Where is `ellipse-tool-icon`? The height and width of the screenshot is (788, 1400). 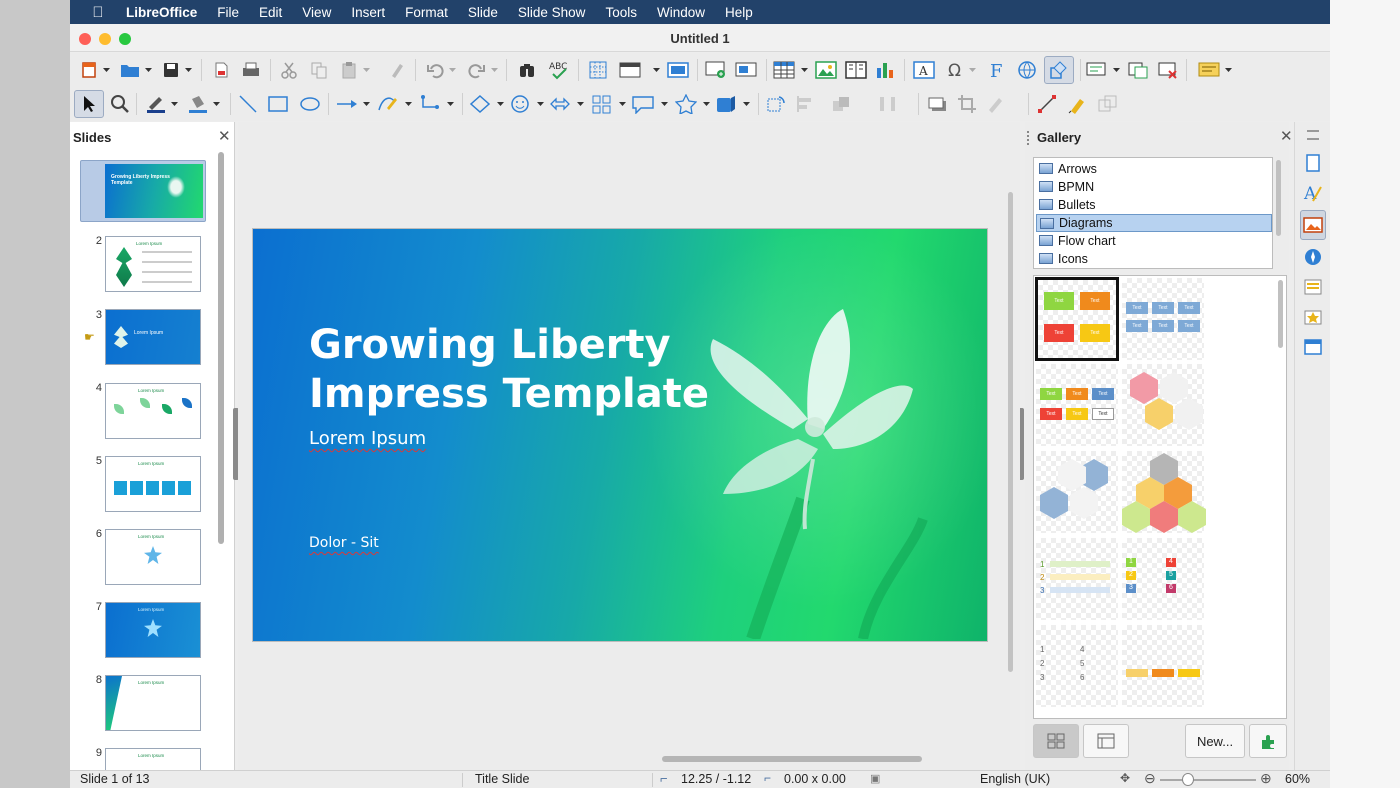
ellipse-tool-icon is located at coordinates (310, 104).